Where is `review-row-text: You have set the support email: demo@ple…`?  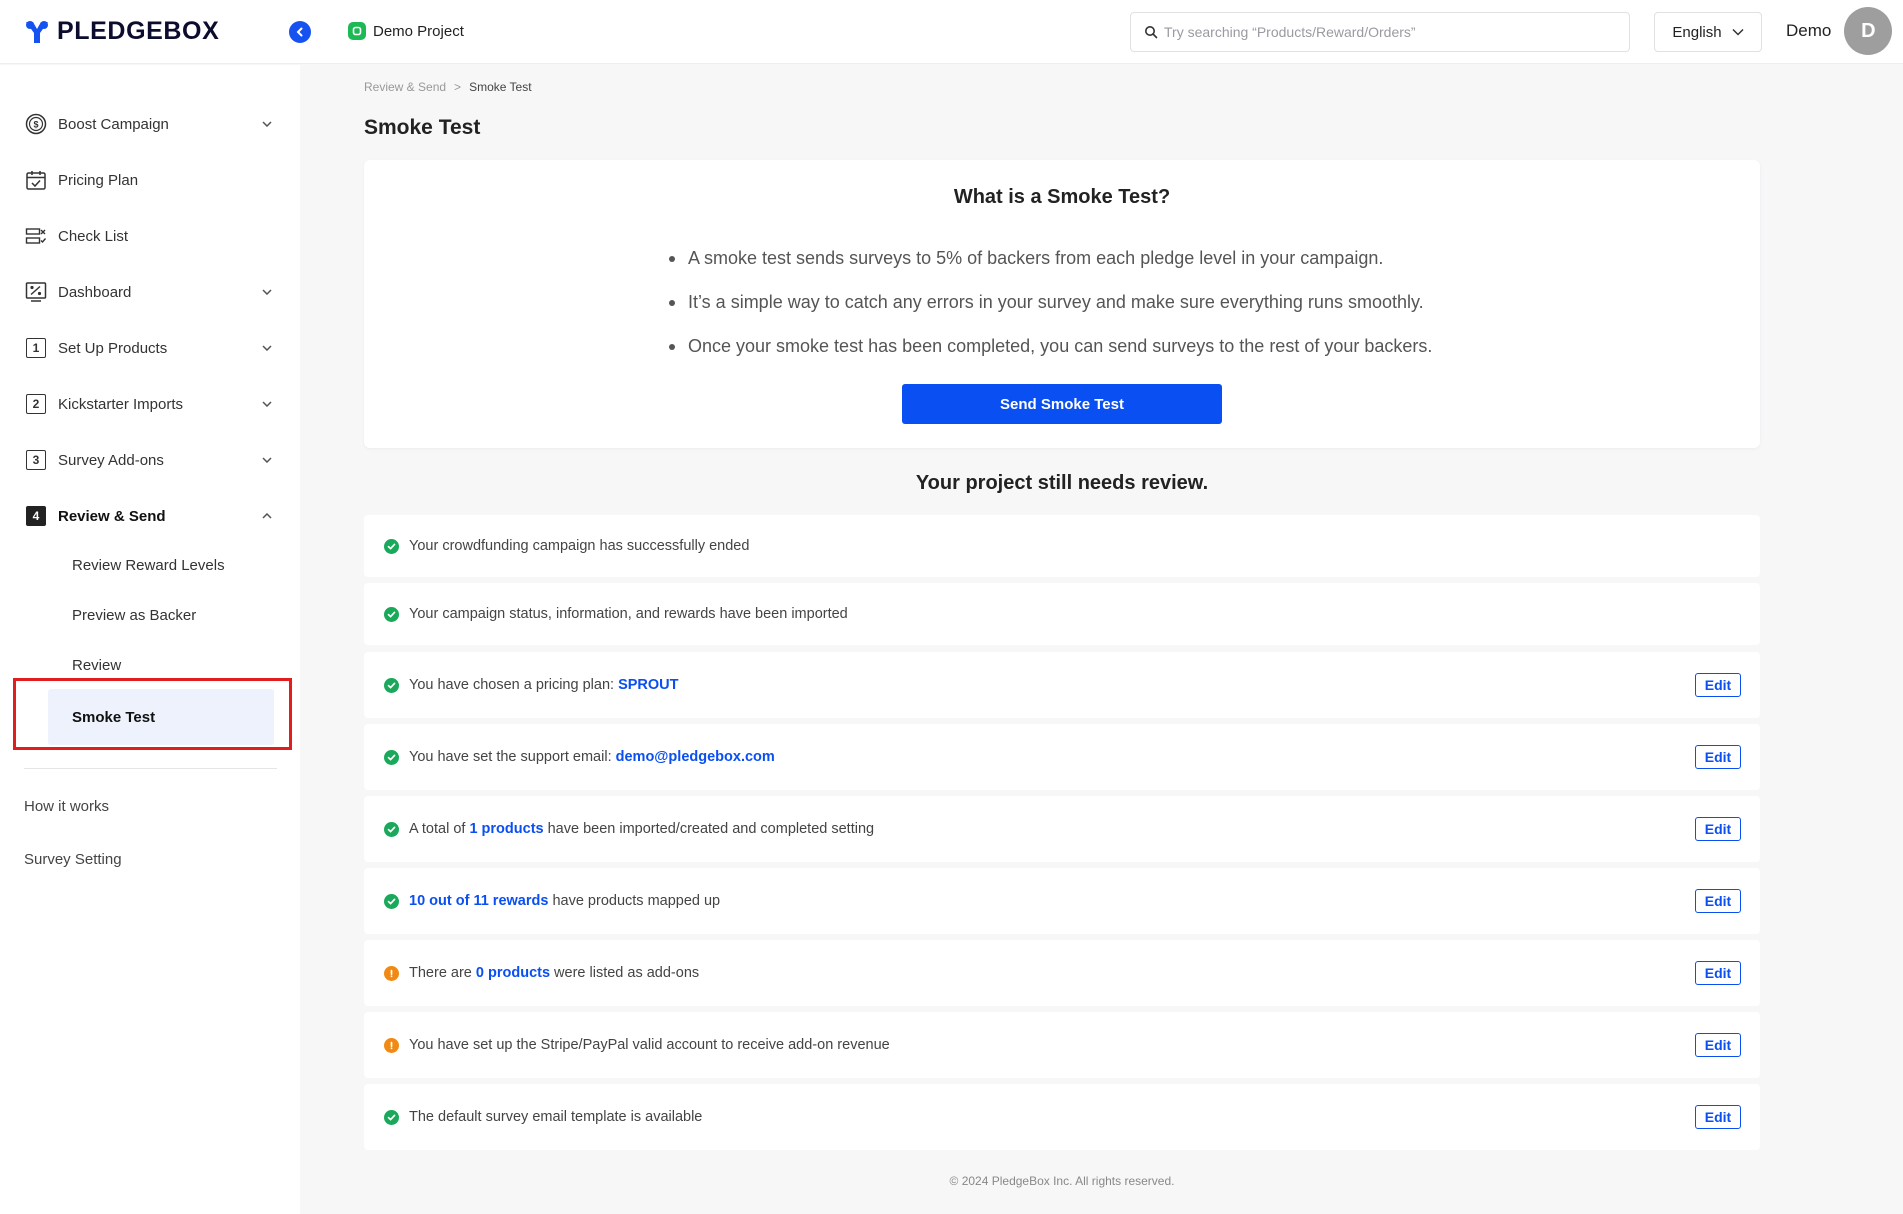 review-row-text: You have set the support email: demo@ple… is located at coordinates (592, 757).